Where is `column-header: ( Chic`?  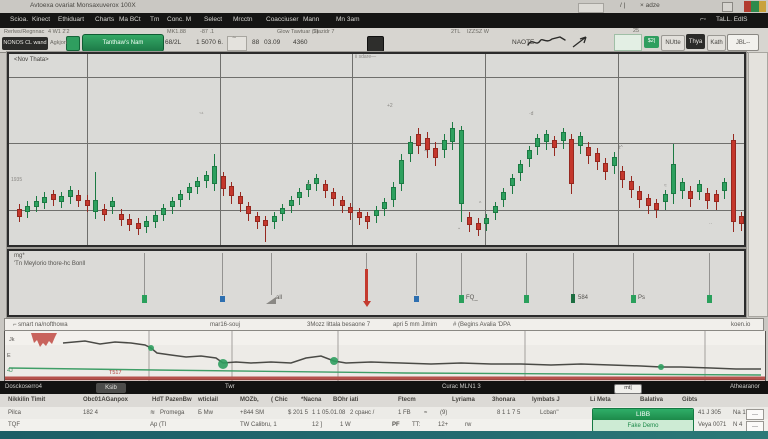 column-header: ( Chic is located at coordinates (279, 400).